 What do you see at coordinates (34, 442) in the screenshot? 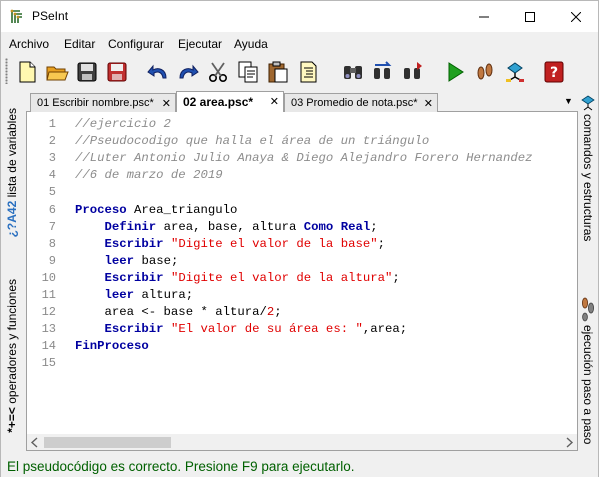
I see `scroll-left-icon` at bounding box center [34, 442].